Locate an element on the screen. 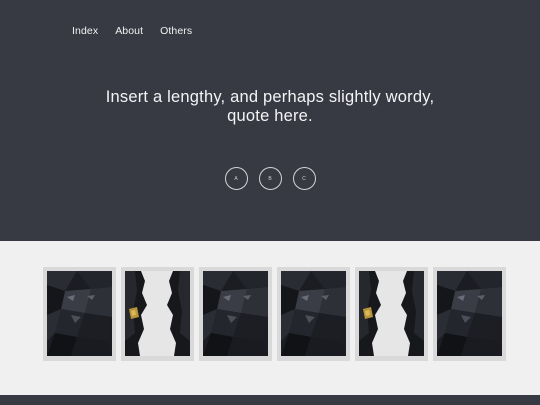  nav-link-about: About is located at coordinates (129, 31).